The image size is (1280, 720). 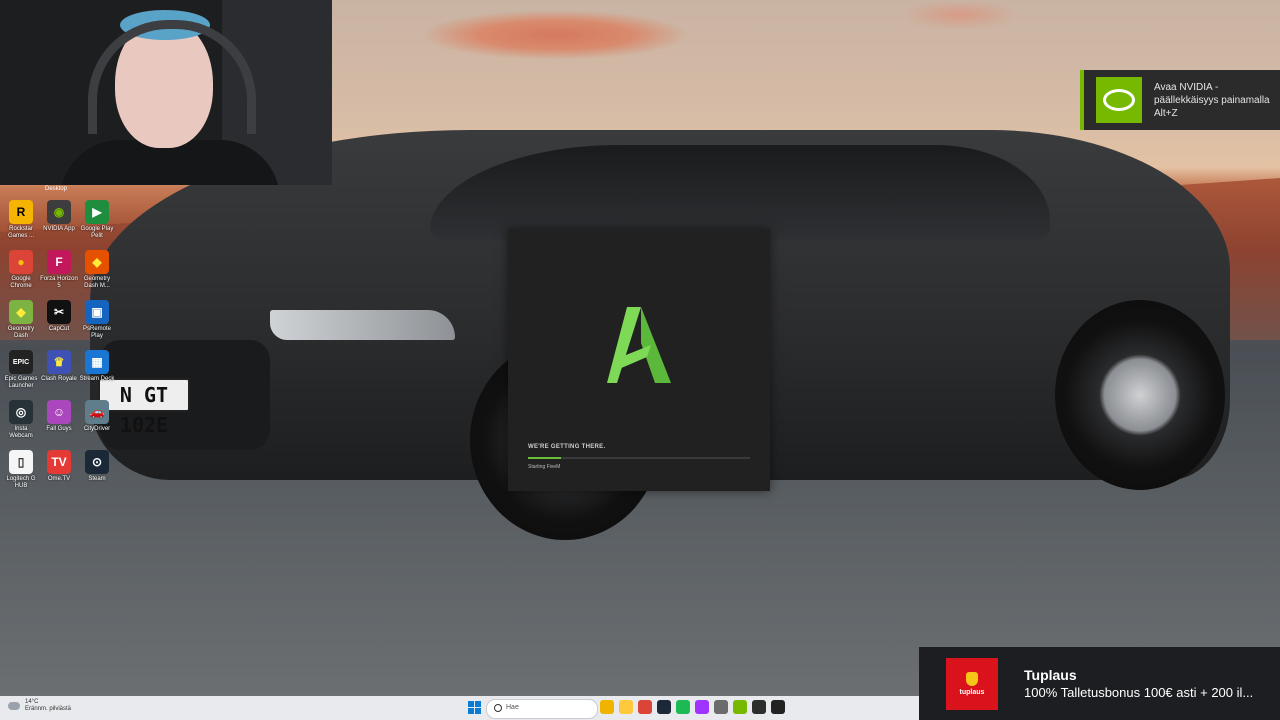 What do you see at coordinates (1050, 675) in the screenshot?
I see `ad-title: Tuplaus` at bounding box center [1050, 675].